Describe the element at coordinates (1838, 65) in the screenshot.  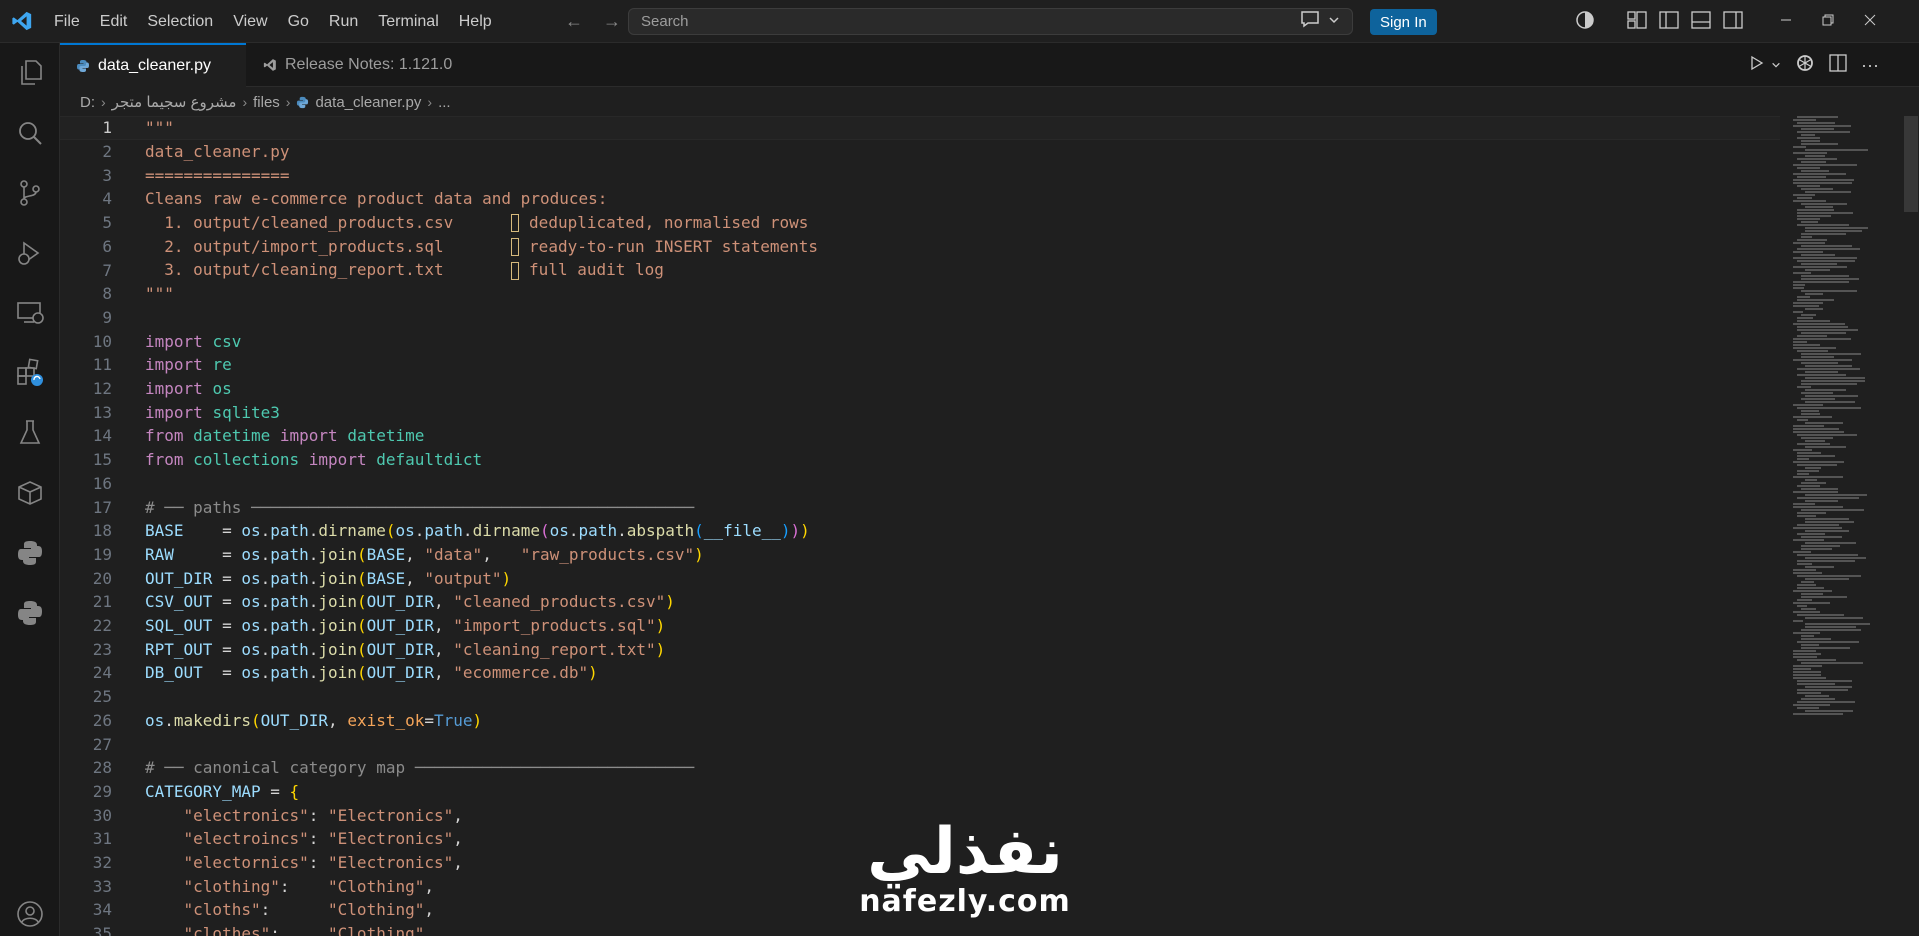
I see `split-editor-icon` at that location.